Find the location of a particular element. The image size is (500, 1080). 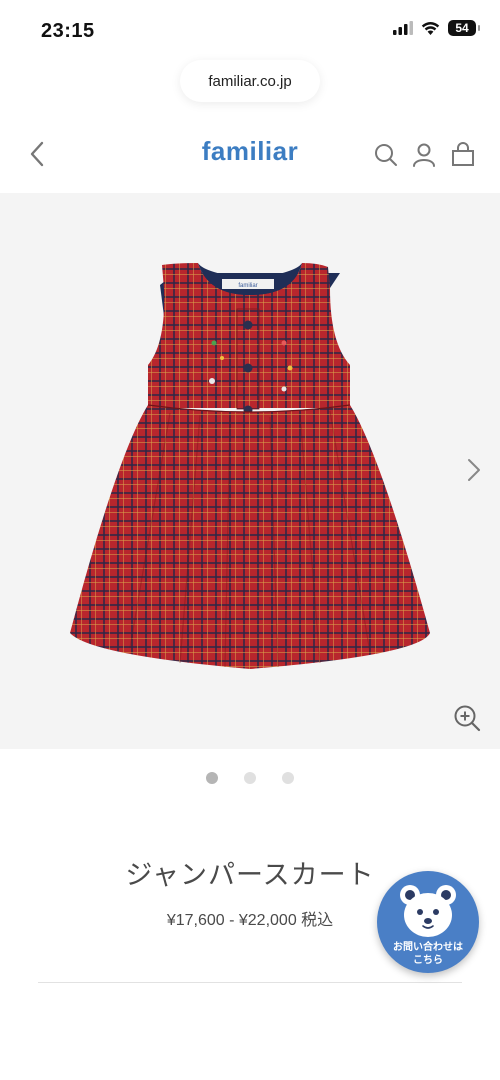

status-bar: 23:15 54 is located at coordinates (250, 31).